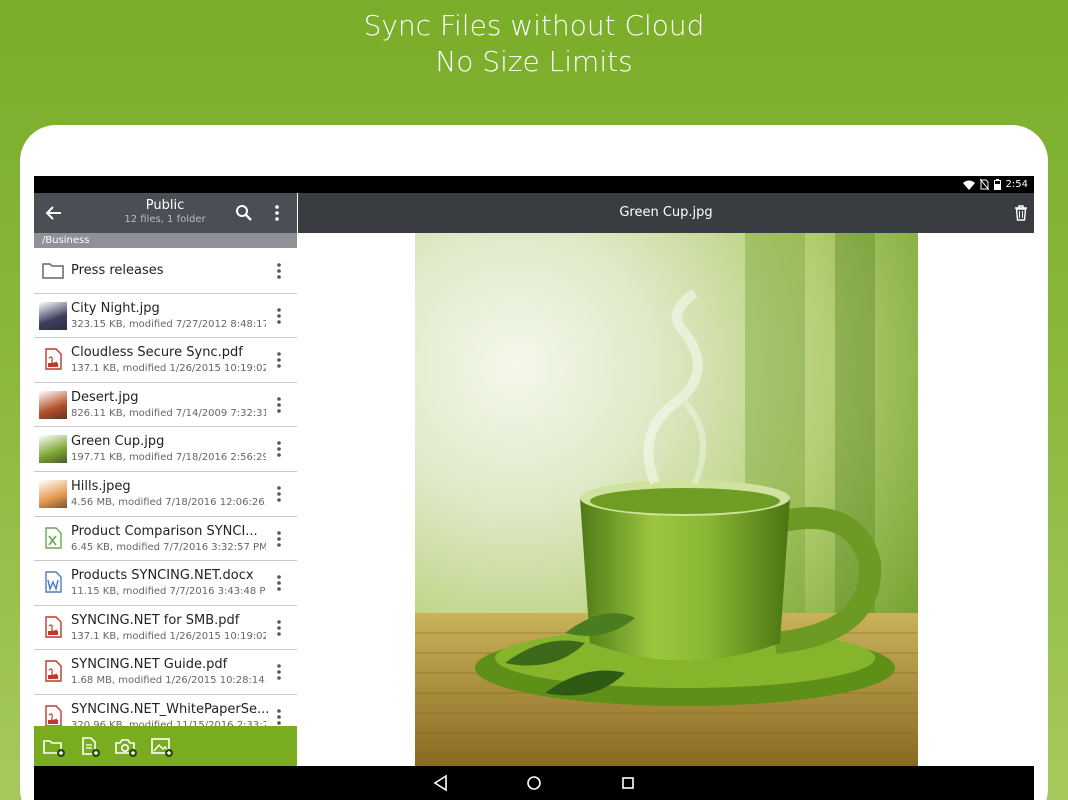 The width and height of the screenshot is (1068, 800). What do you see at coordinates (997, 184) in the screenshot?
I see `battery-icon` at bounding box center [997, 184].